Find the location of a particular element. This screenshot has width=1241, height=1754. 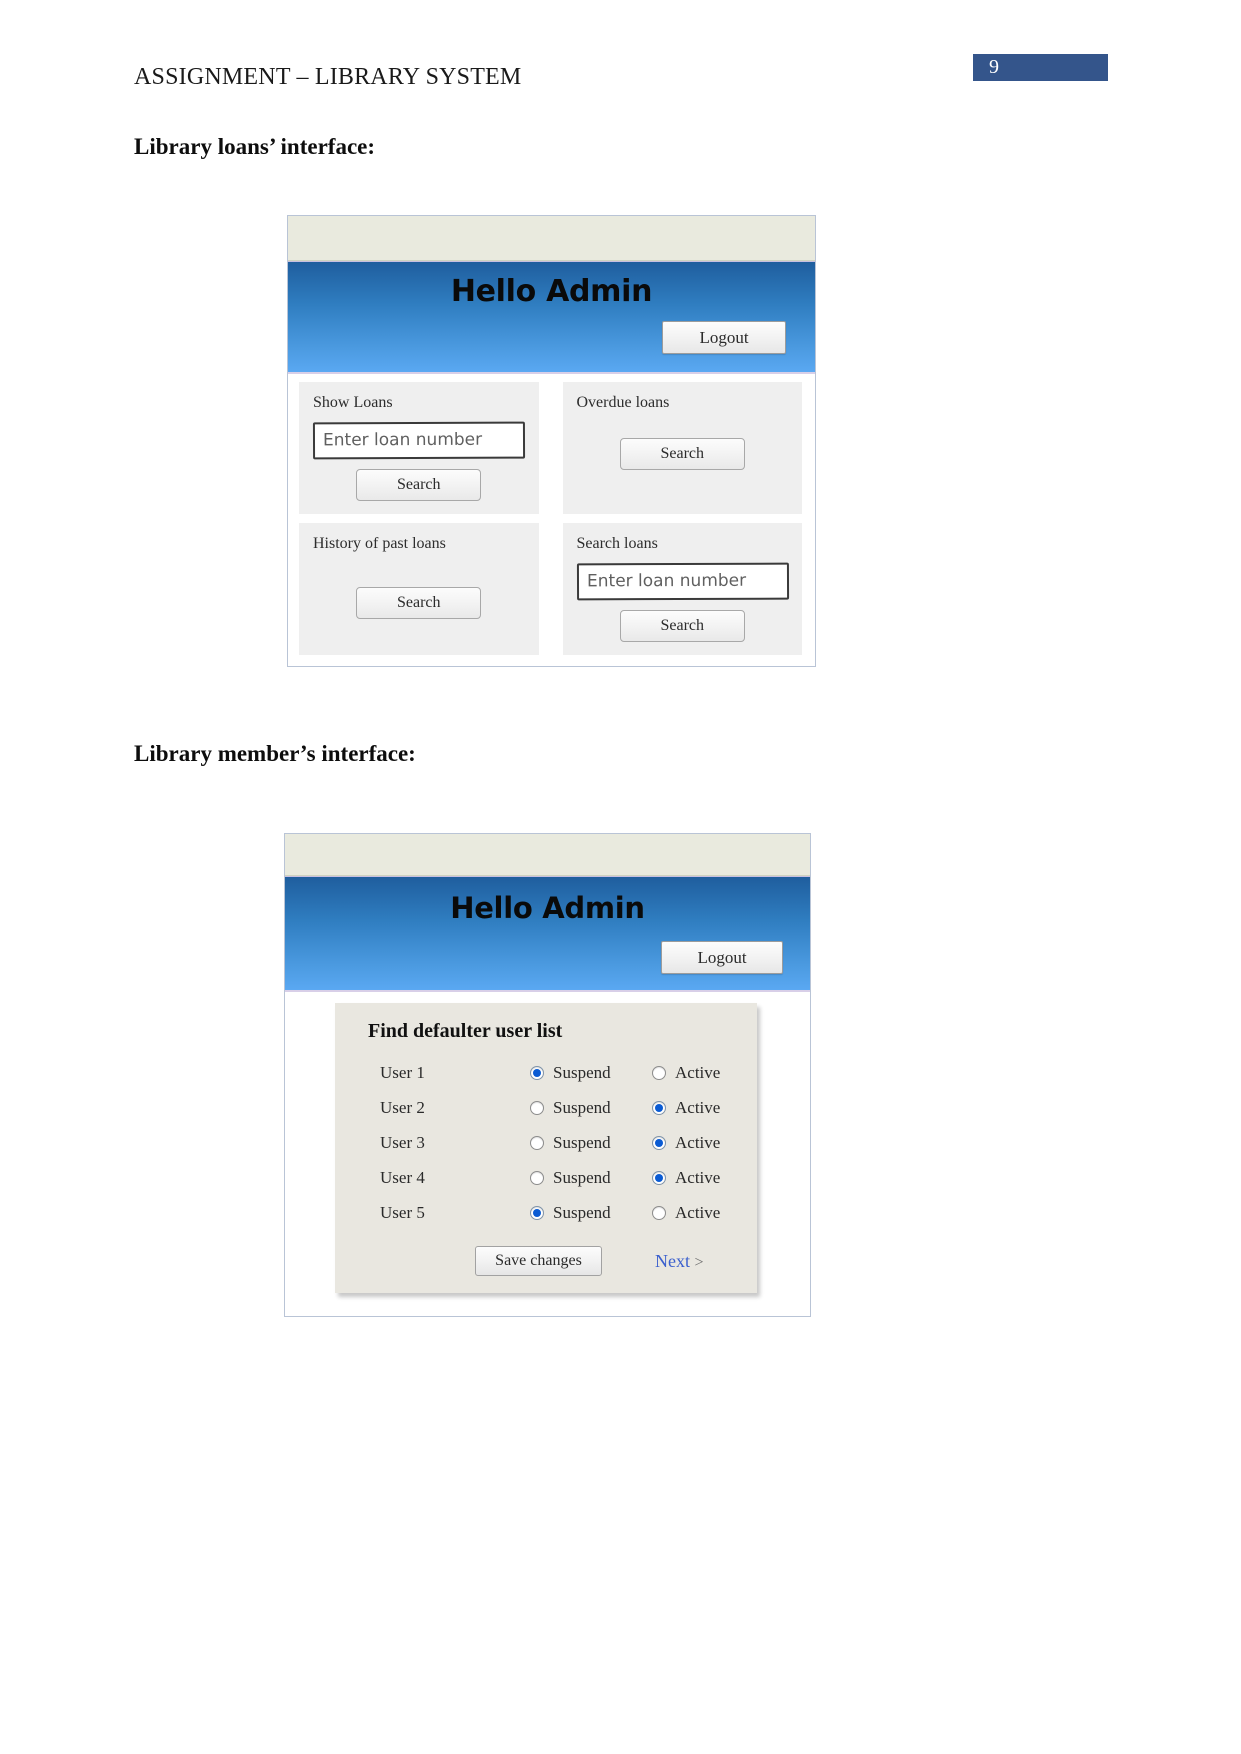

panel-history-past-loans: History of past loans Search is located at coordinates (419, 589).